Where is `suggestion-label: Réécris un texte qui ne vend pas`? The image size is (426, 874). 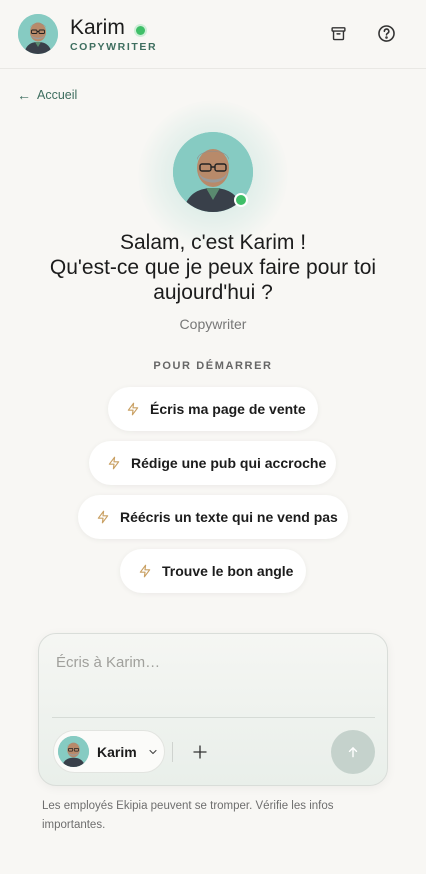 suggestion-label: Réécris un texte qui ne vend pas is located at coordinates (229, 517).